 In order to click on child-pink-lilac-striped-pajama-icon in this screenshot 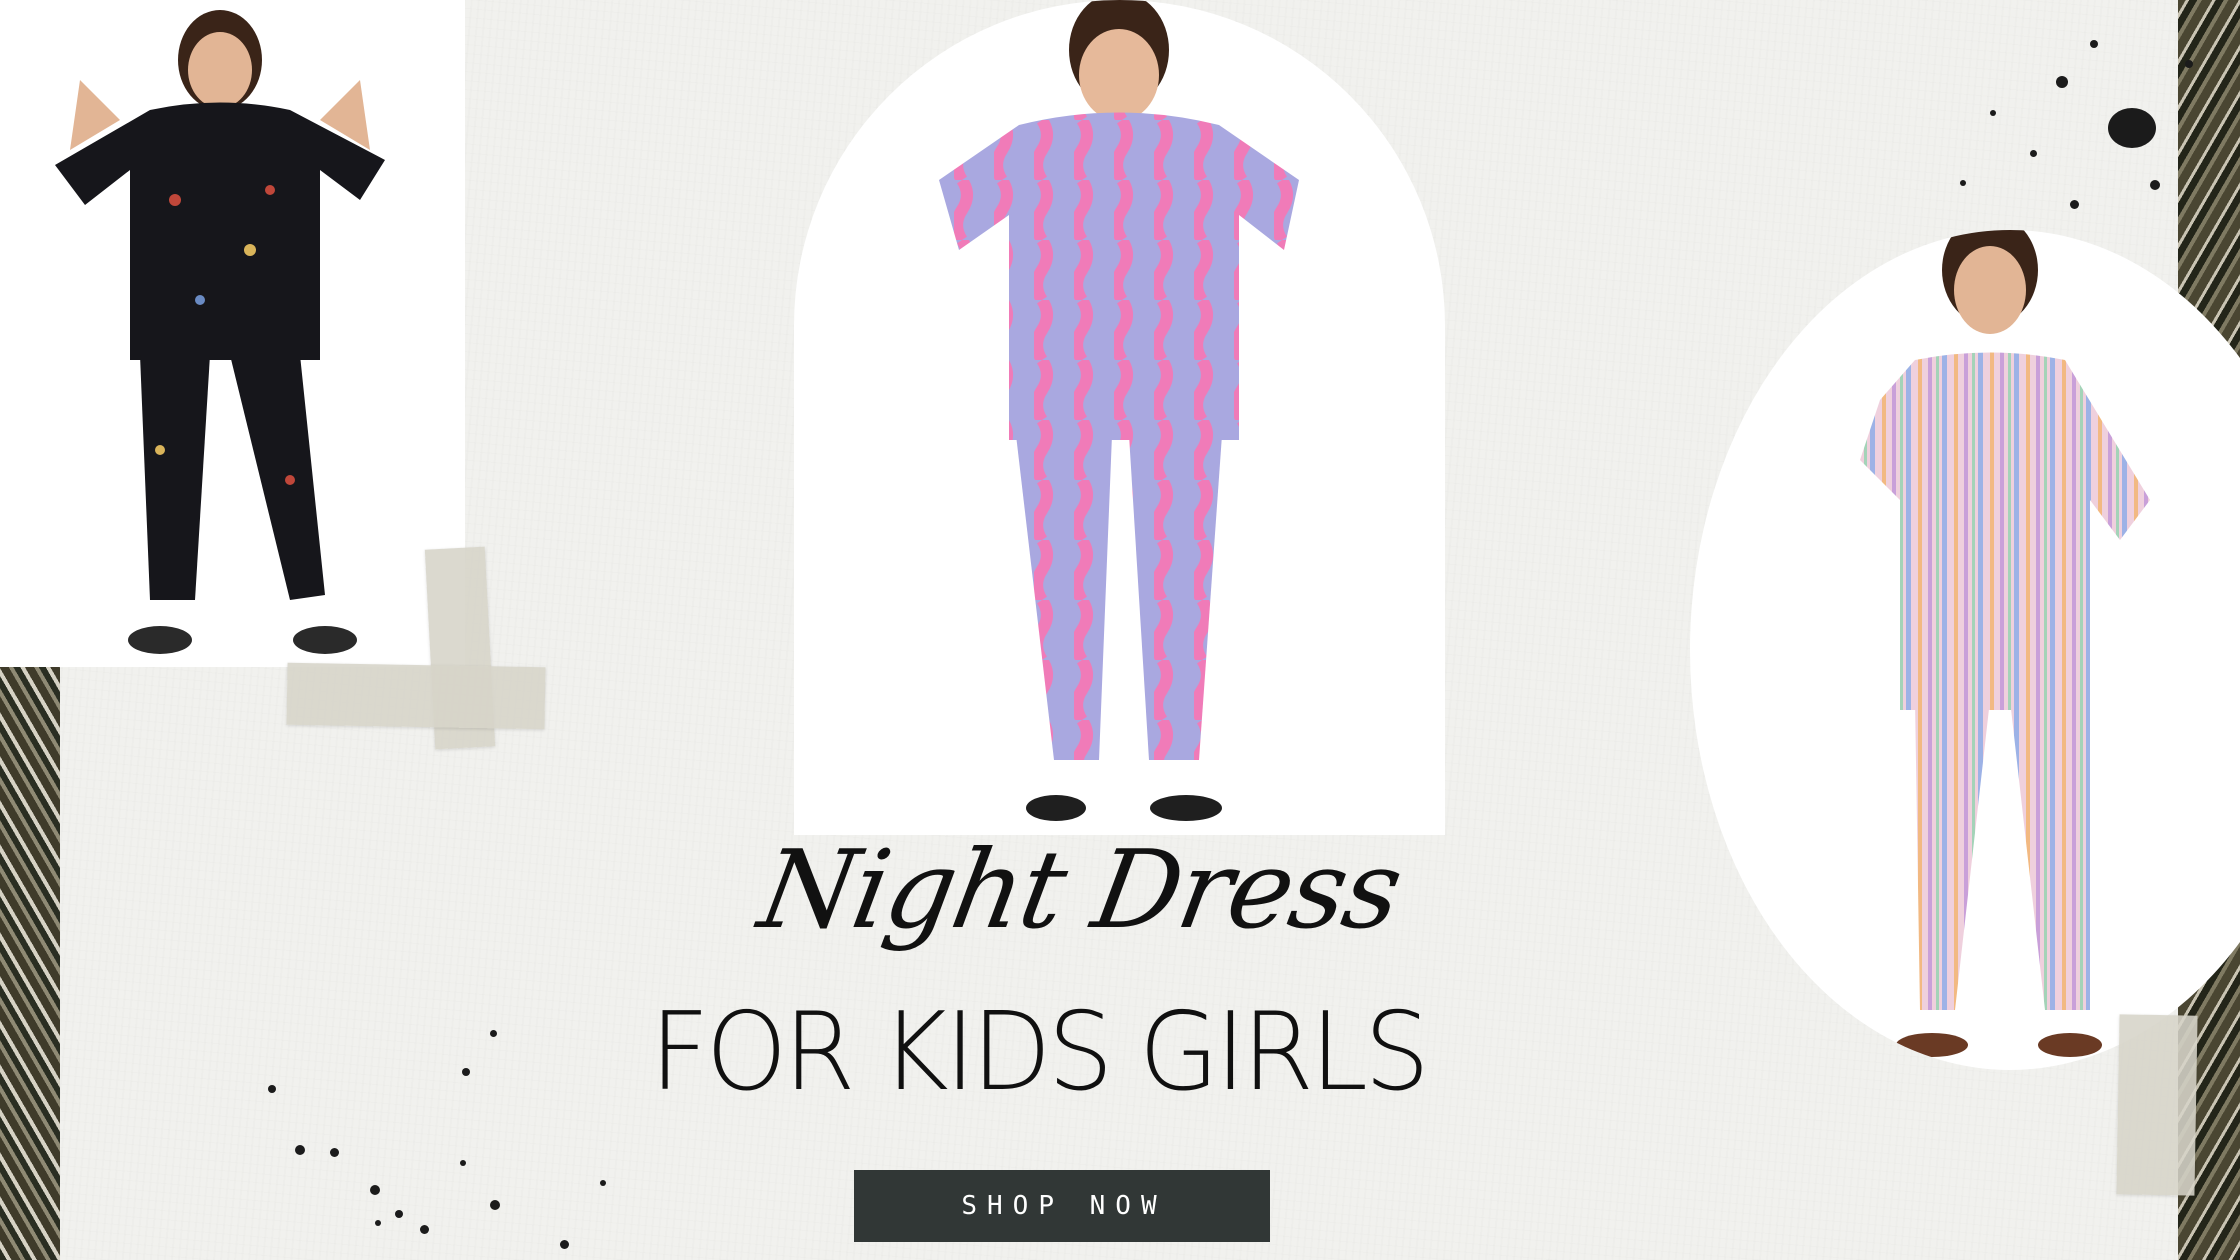, I will do `click(1119, 410)`.